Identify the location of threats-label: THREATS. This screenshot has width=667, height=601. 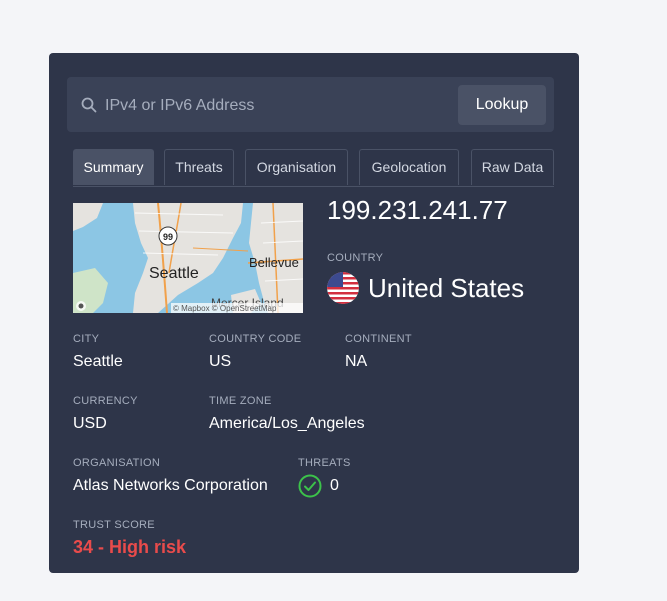
(324, 463).